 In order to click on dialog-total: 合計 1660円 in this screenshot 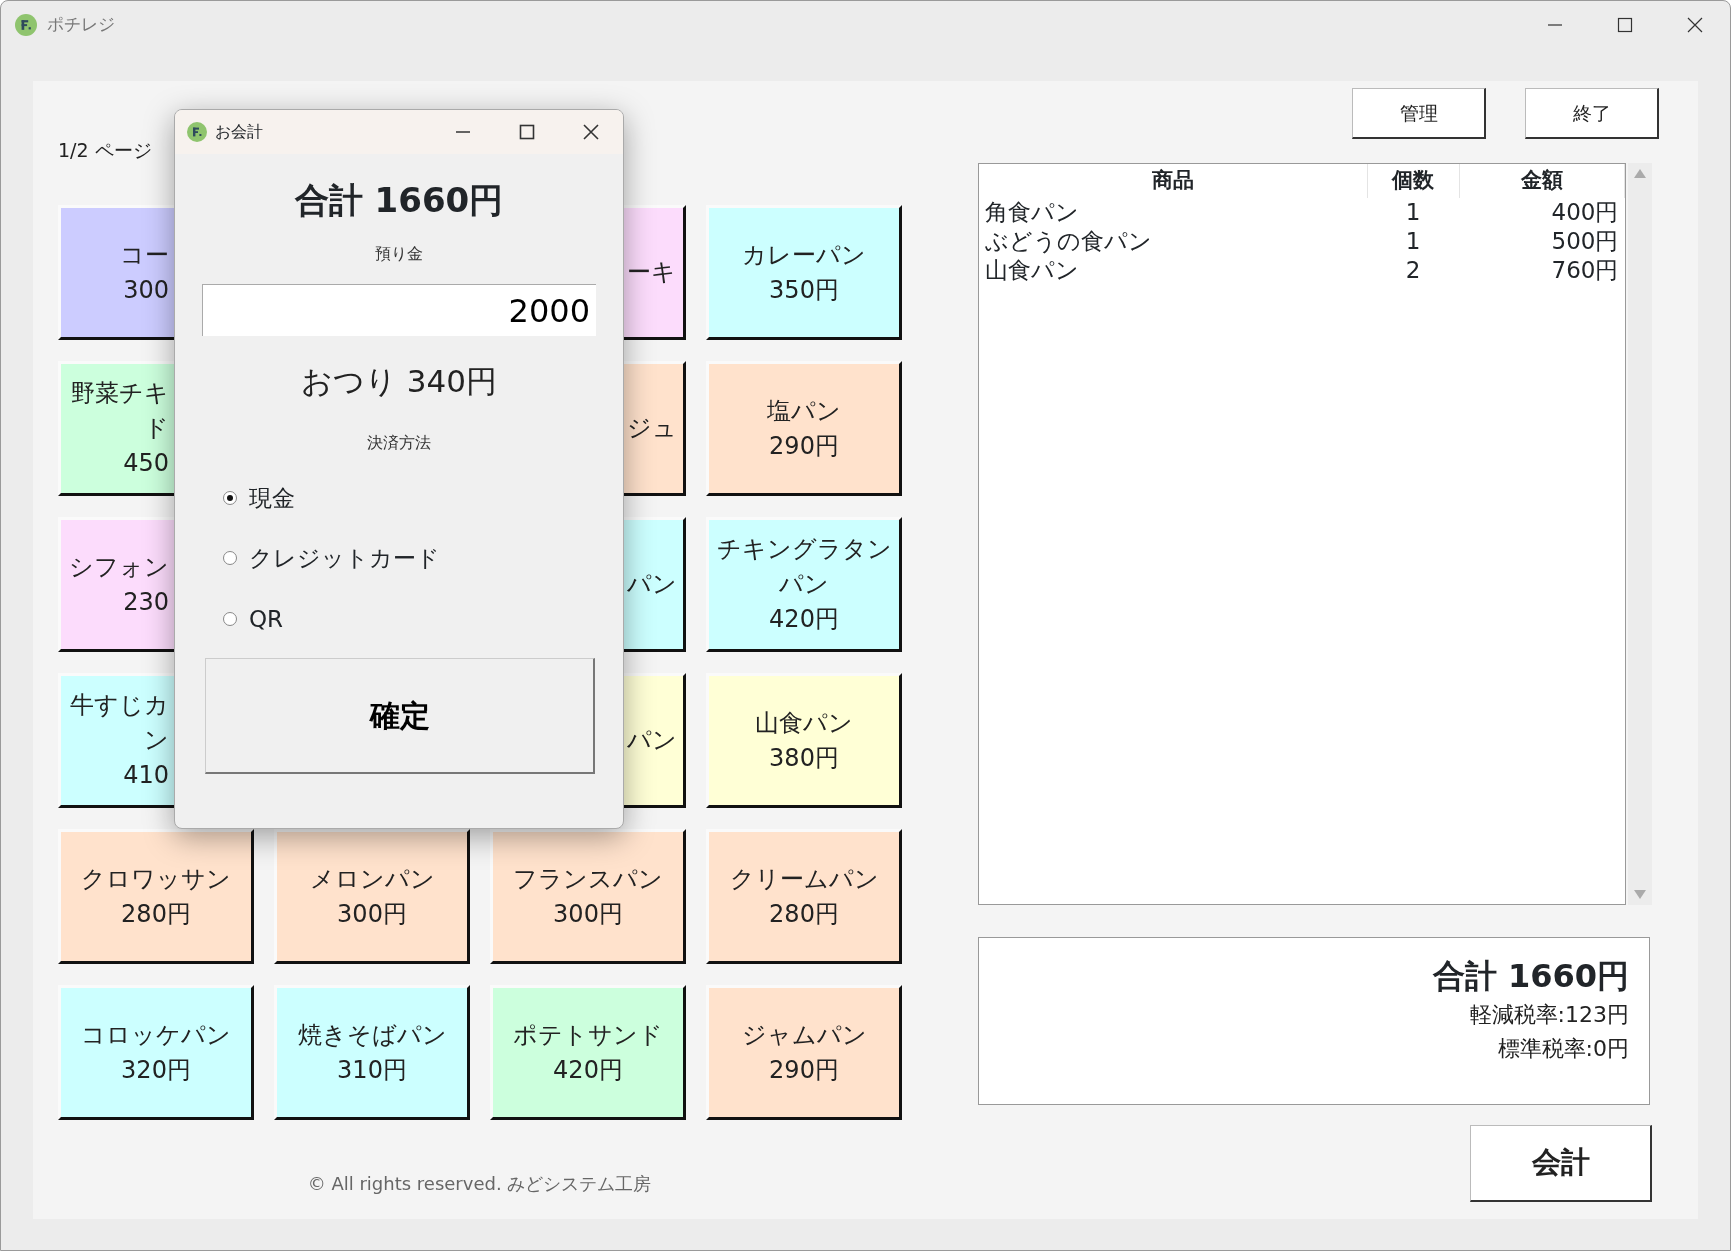, I will do `click(399, 200)`.